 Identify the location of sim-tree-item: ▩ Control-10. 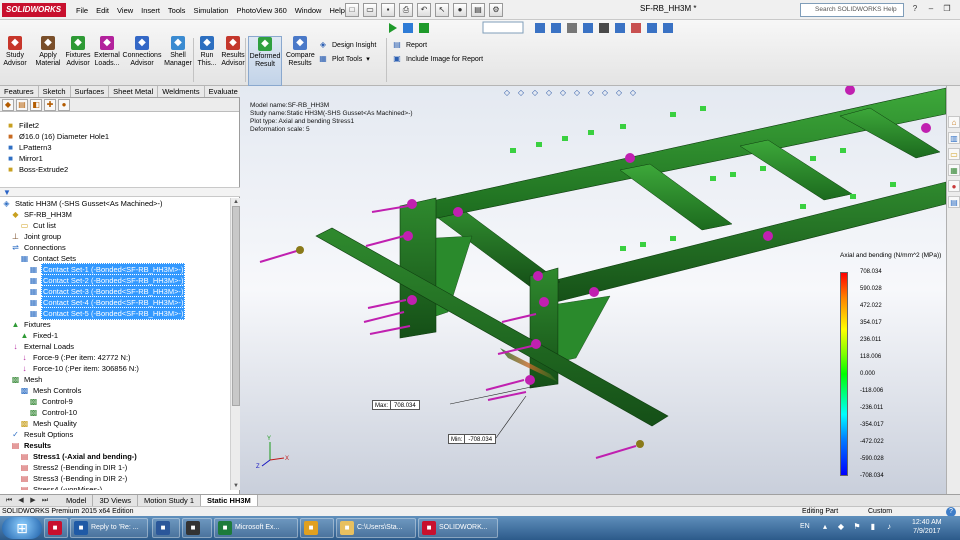
(53, 412).